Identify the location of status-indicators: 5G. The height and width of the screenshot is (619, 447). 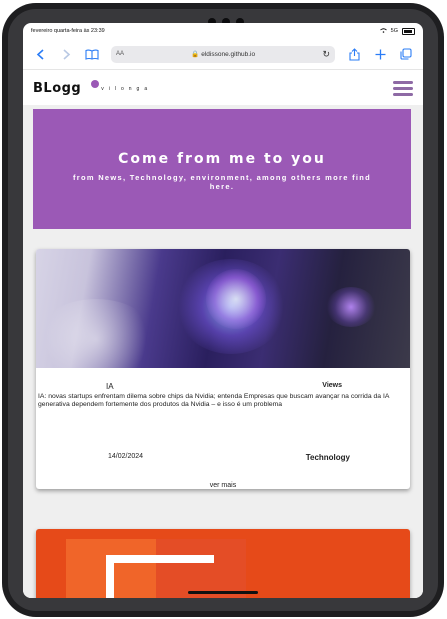
(397, 31).